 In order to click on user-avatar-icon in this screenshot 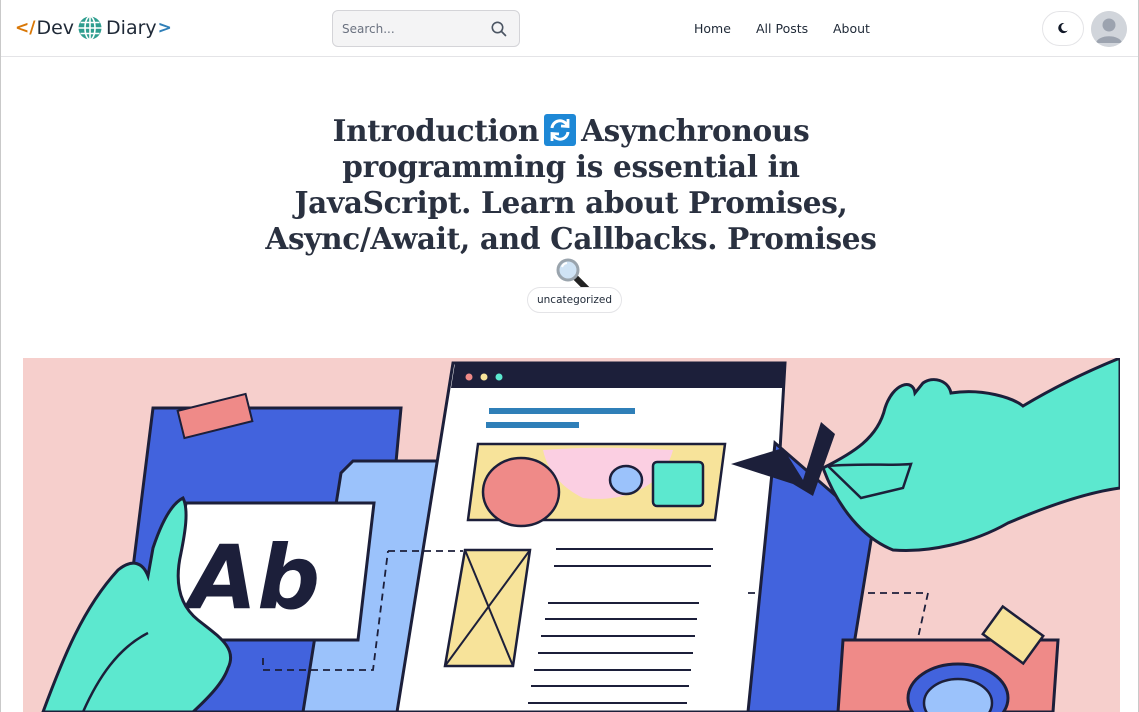, I will do `click(1109, 29)`.